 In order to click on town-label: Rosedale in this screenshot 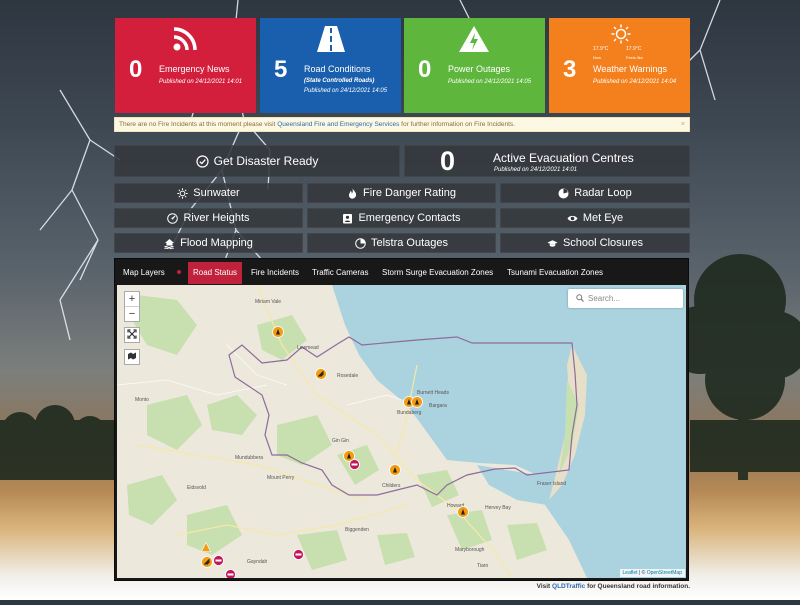, I will do `click(348, 376)`.